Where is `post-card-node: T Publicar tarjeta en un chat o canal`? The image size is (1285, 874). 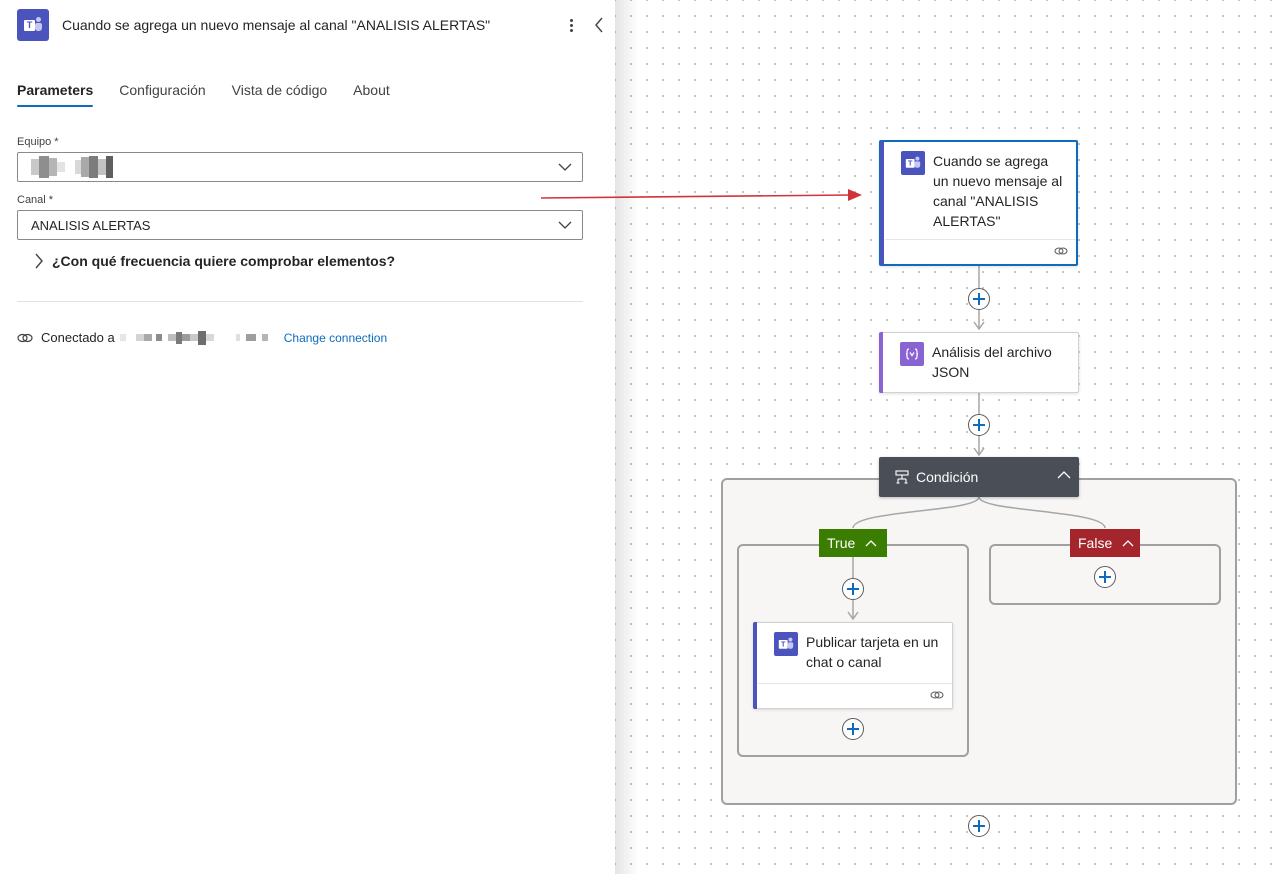
post-card-node: T Publicar tarjeta en un chat o canal is located at coordinates (853, 665).